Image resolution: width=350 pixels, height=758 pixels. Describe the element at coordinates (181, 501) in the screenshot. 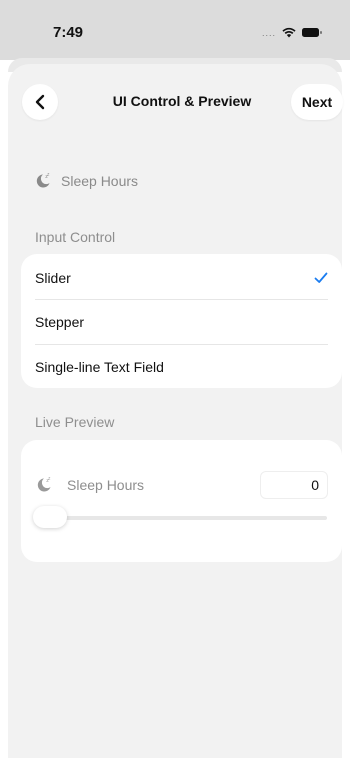

I see `live-preview-card: z z Sleep Hours 0` at that location.